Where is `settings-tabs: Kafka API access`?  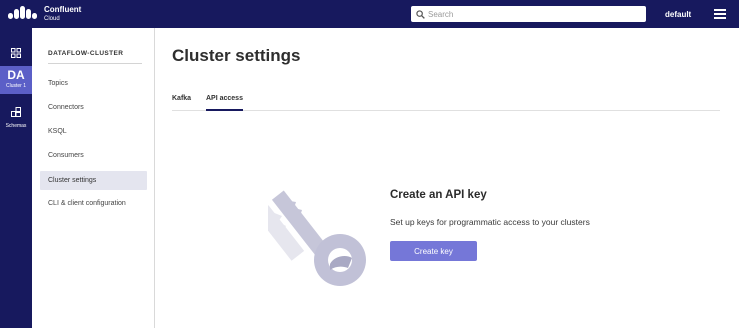
settings-tabs: Kafka API access is located at coordinates (446, 103).